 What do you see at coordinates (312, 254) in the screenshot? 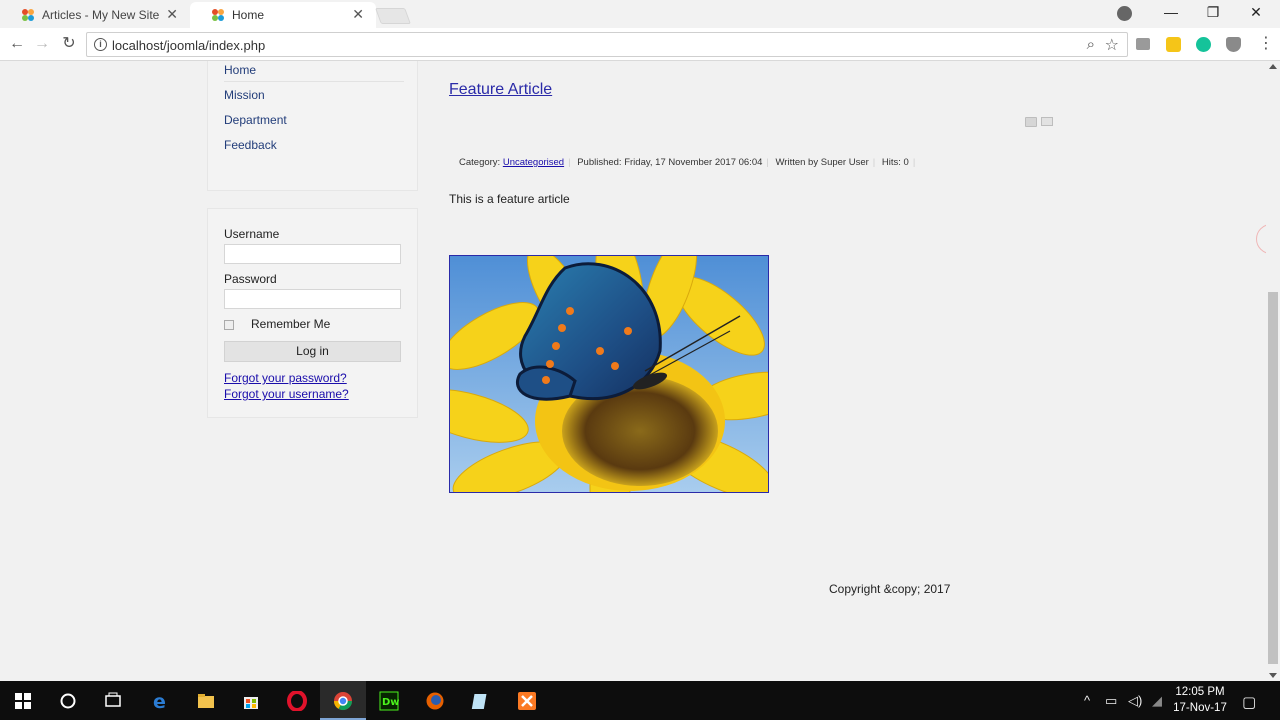
I see `username-field` at bounding box center [312, 254].